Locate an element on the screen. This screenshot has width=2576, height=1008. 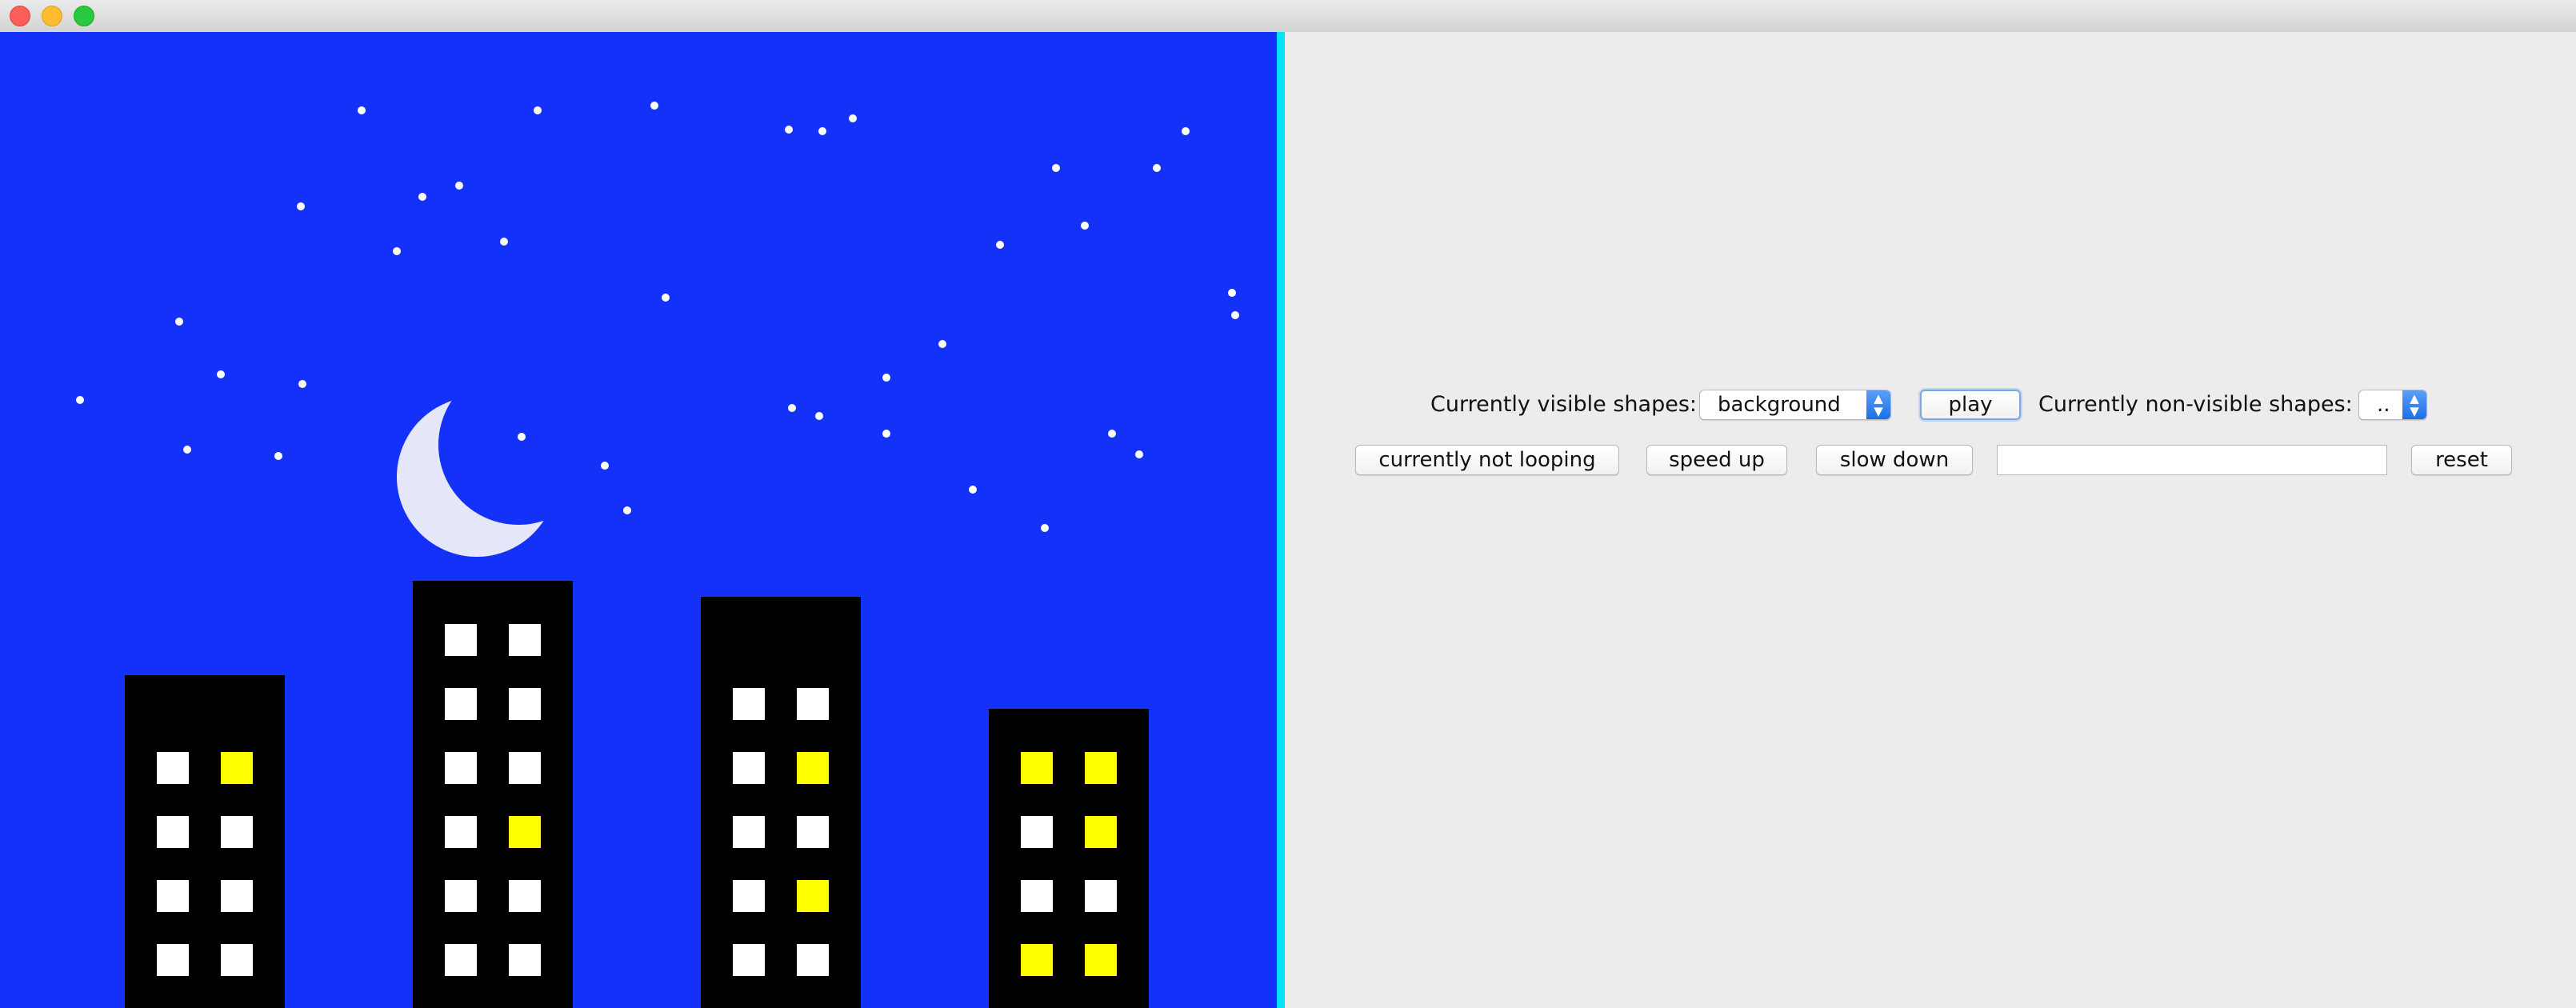
loop-toggle-button: currently not looping is located at coordinates (1487, 460).